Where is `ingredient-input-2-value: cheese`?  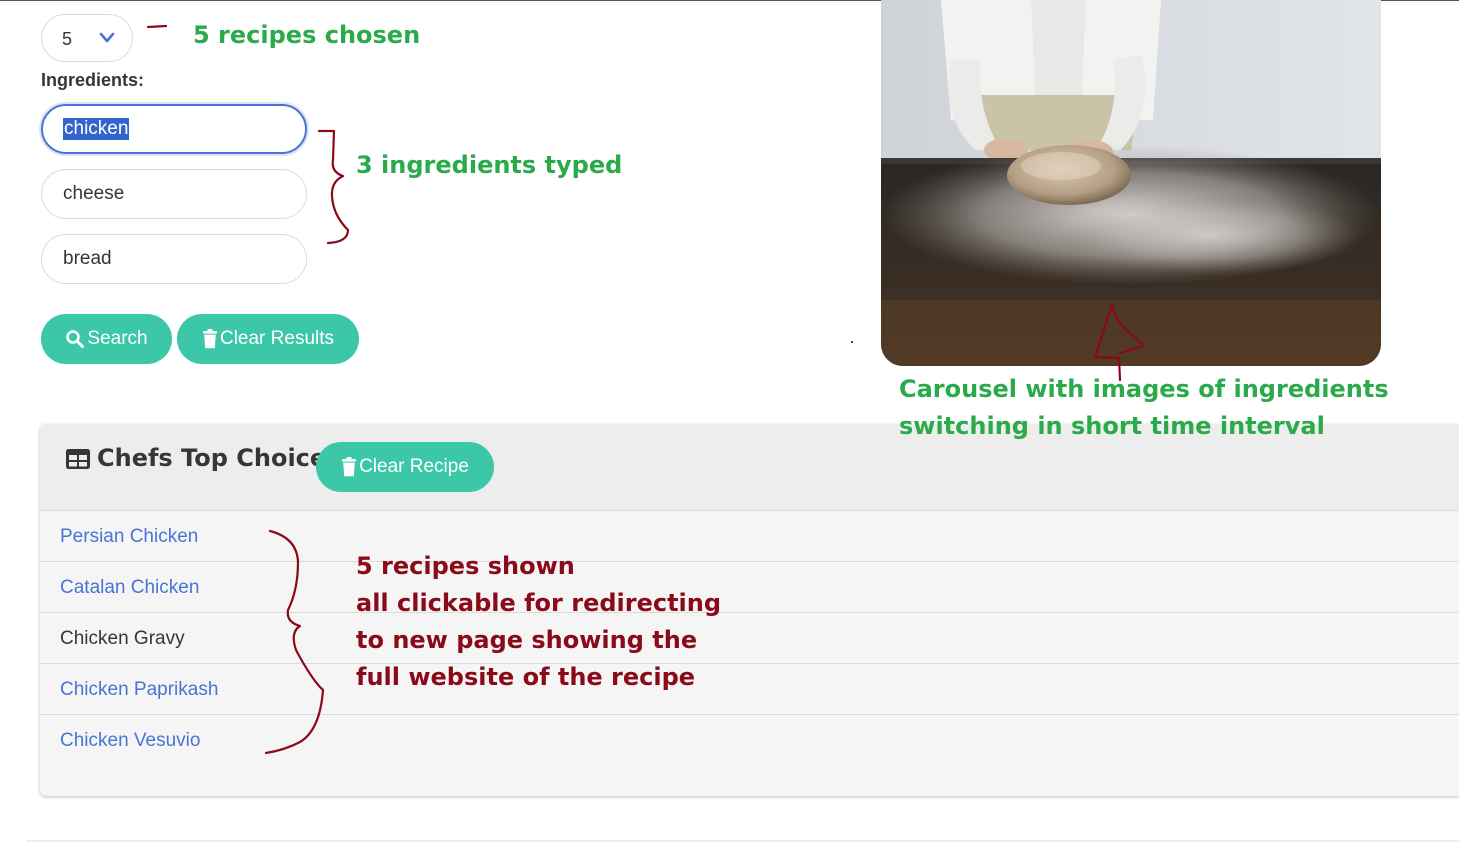
ingredient-input-2-value: cheese is located at coordinates (94, 193).